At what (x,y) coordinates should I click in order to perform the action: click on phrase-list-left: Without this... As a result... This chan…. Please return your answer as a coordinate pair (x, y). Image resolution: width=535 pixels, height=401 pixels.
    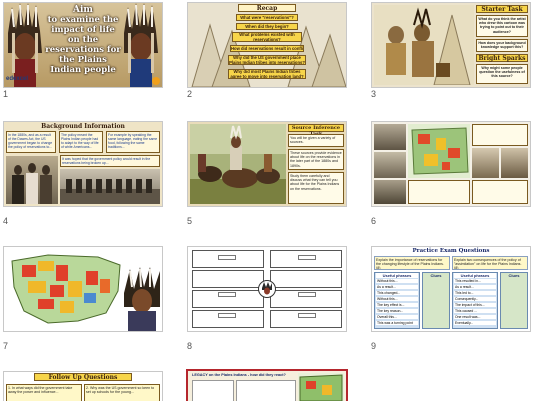
    Looking at the image, I should click on (397, 303).